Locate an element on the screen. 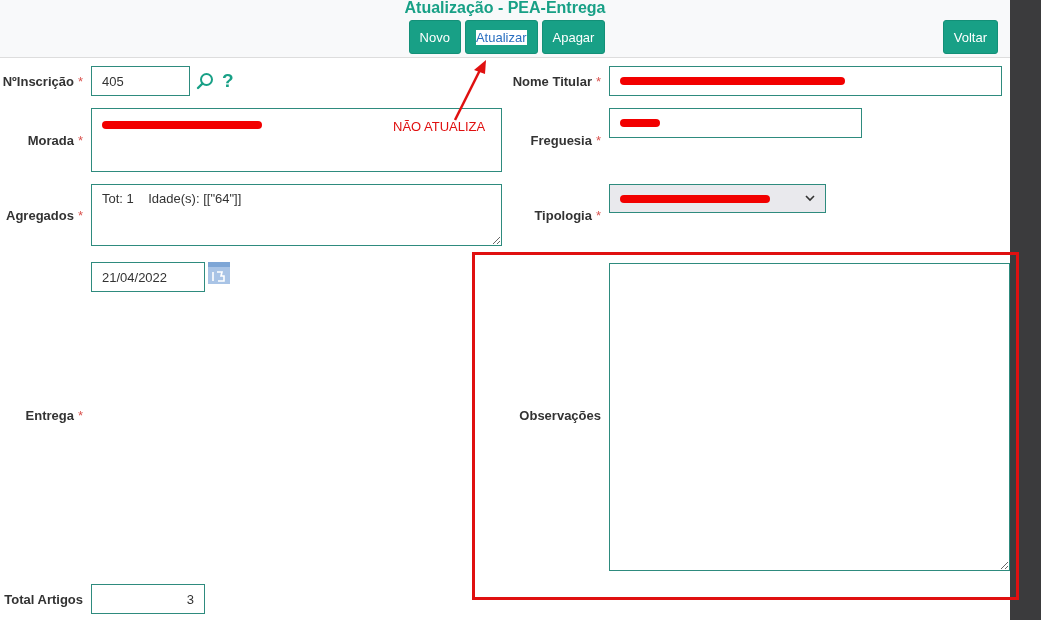  toolbar-button: Apagar is located at coordinates (573, 37).